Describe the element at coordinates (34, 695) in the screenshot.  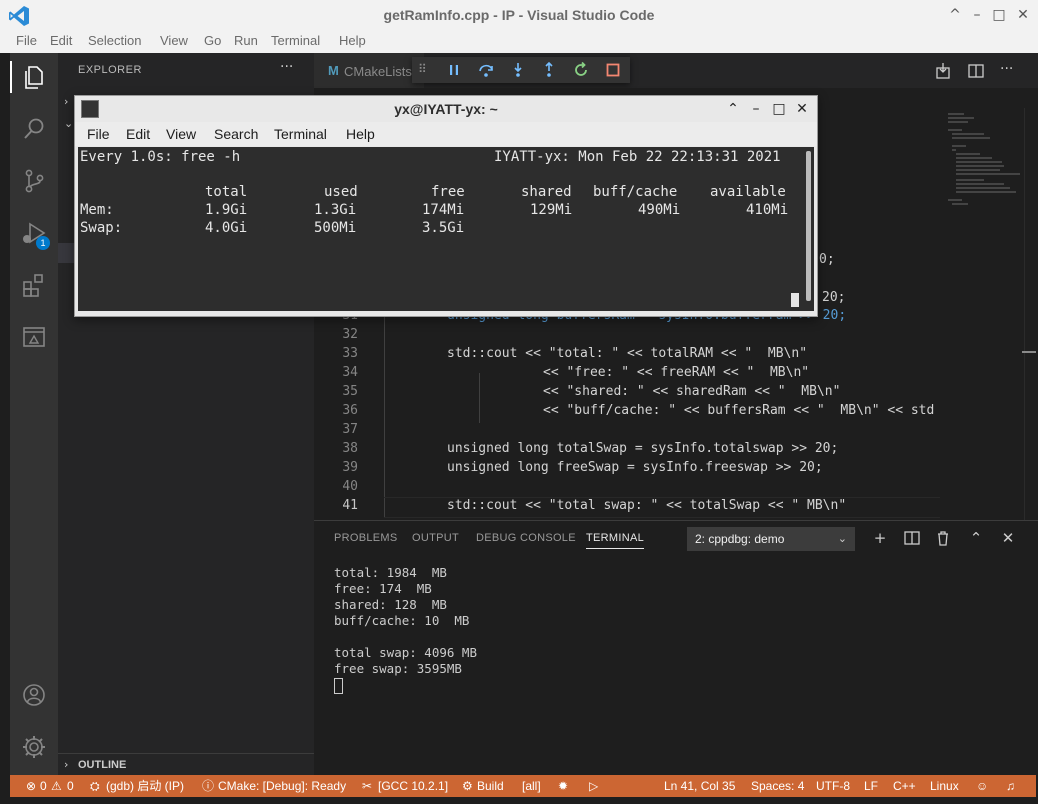
I see `account-icon` at that location.